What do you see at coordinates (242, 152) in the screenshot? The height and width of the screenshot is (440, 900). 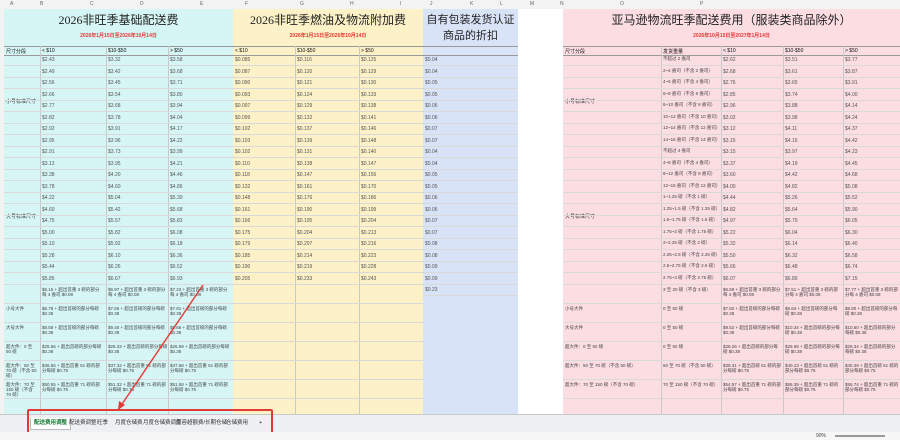 I see `table-cell: $0.102` at bounding box center [242, 152].